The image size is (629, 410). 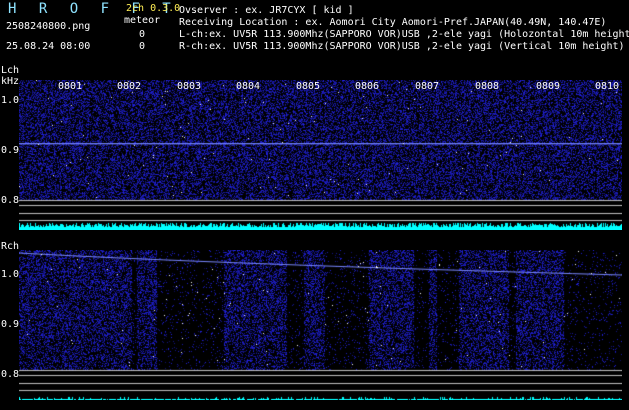 I want to click on rch-tick-0-9: 0.9, so click(x=10, y=324).